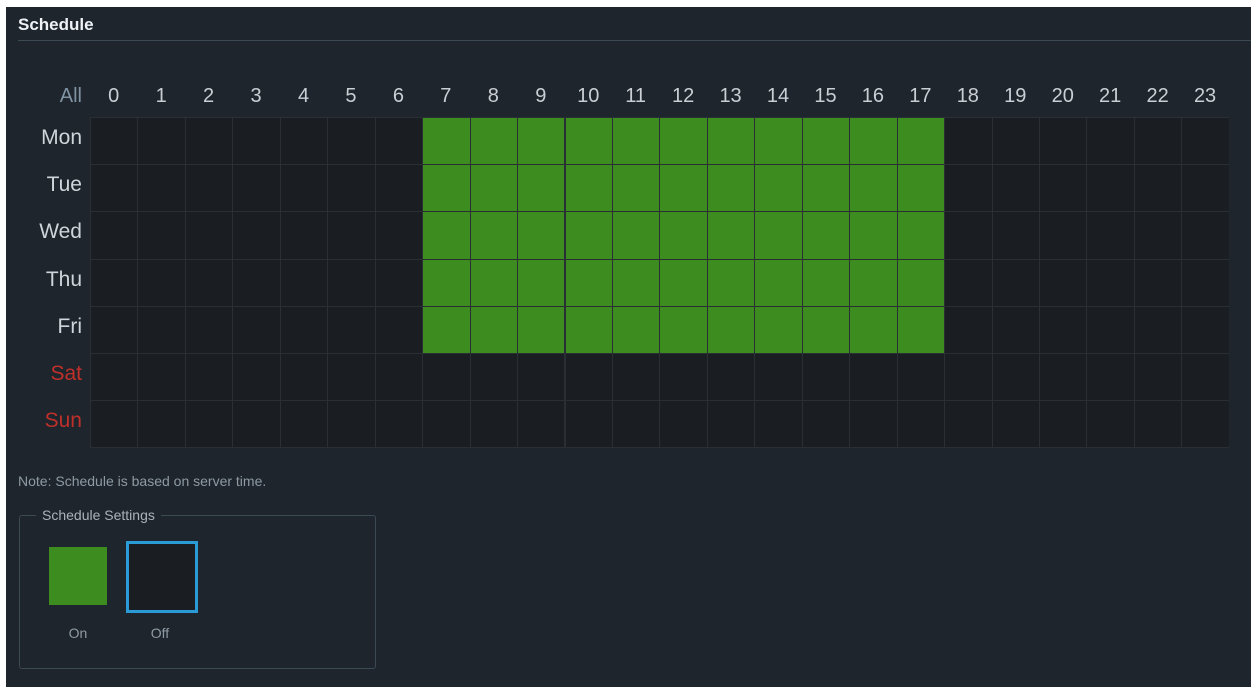 Image resolution: width=1251 pixels, height=689 pixels. What do you see at coordinates (635, 96) in the screenshot?
I see `hour-header-11: 11` at bounding box center [635, 96].